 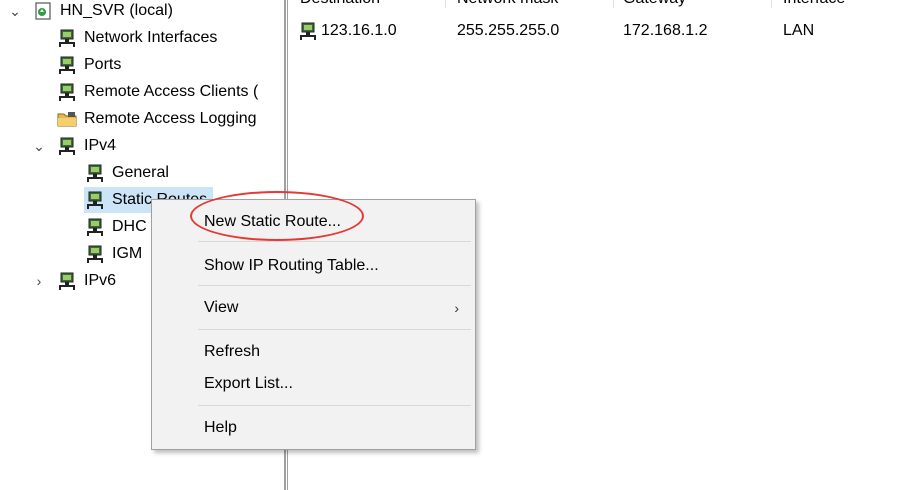 What do you see at coordinates (39, 281) in the screenshot?
I see `chevron-right-icon: ›` at bounding box center [39, 281].